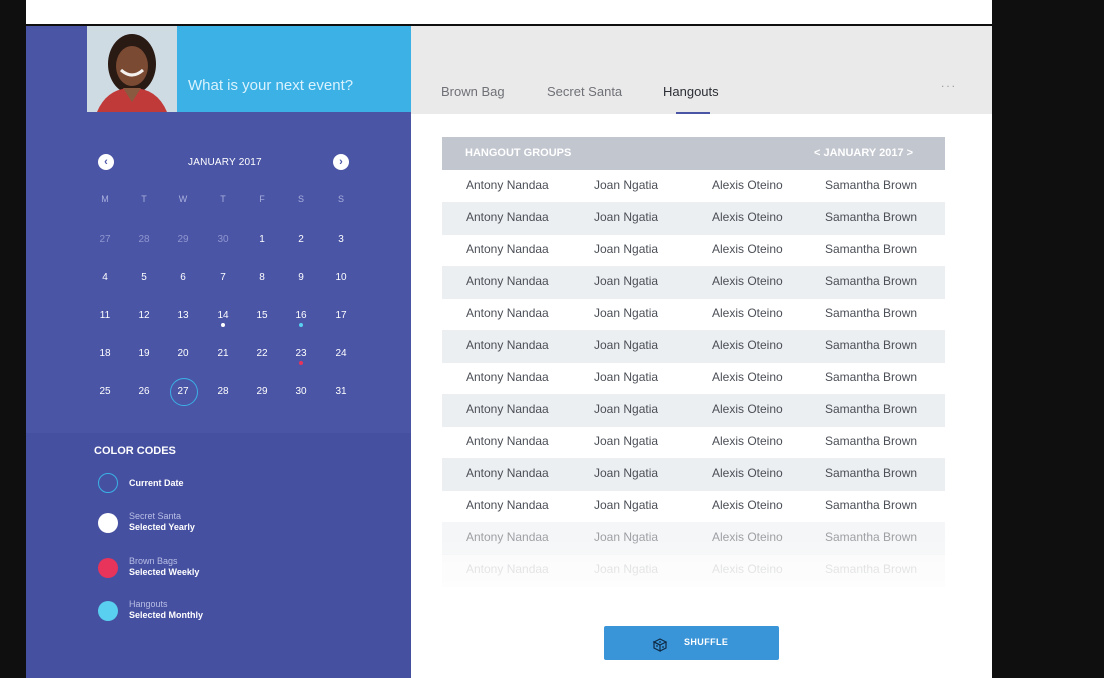  I want to click on calendar-day: 31, so click(341, 391).